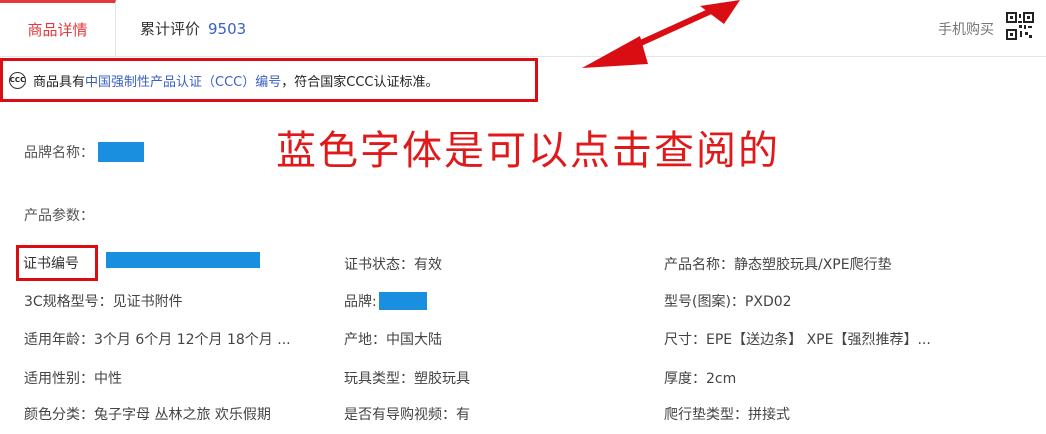 This screenshot has height=434, width=1046. What do you see at coordinates (183, 260) in the screenshot?
I see `cert-number-redaction` at bounding box center [183, 260].